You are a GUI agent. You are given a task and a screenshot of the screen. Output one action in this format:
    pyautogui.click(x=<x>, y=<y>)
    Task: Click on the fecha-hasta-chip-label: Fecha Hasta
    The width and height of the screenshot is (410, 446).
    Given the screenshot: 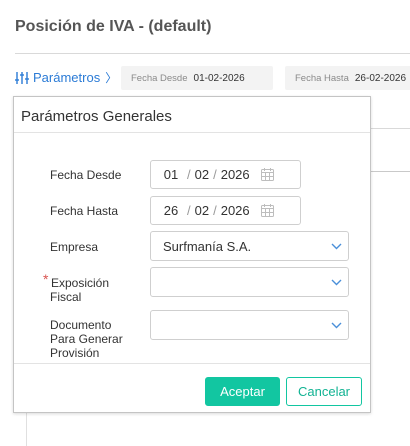 What is the action you would take?
    pyautogui.click(x=322, y=78)
    